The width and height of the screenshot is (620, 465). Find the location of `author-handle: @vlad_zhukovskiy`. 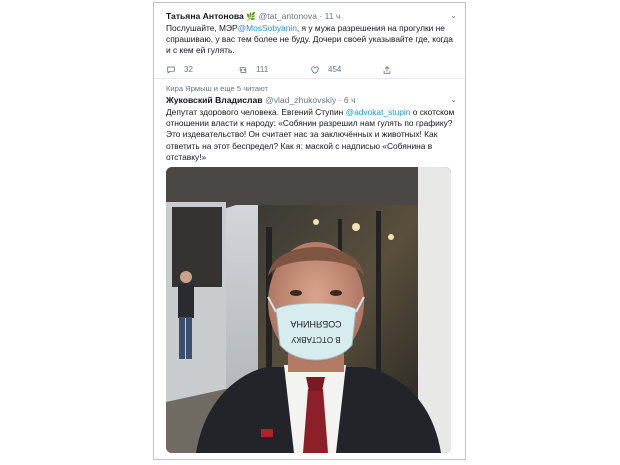

author-handle: @vlad_zhukovskiy is located at coordinates (300, 100).